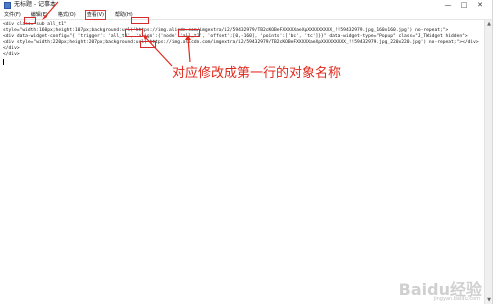  Describe the element at coordinates (456, 299) in the screenshot. I see `baidu-watermark-url: jingyan.baidu.com` at that location.